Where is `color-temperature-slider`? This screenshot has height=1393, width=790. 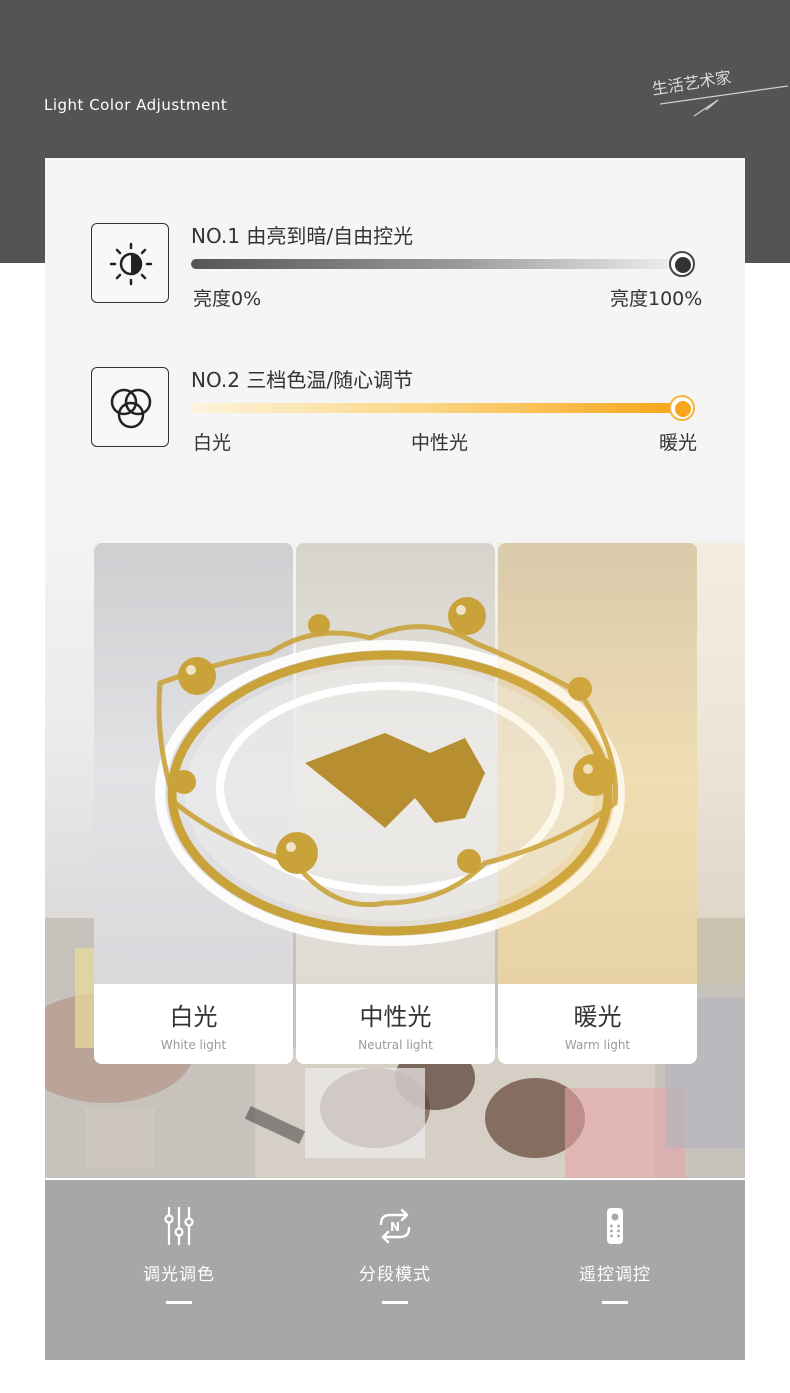 color-temperature-slider is located at coordinates (435, 408).